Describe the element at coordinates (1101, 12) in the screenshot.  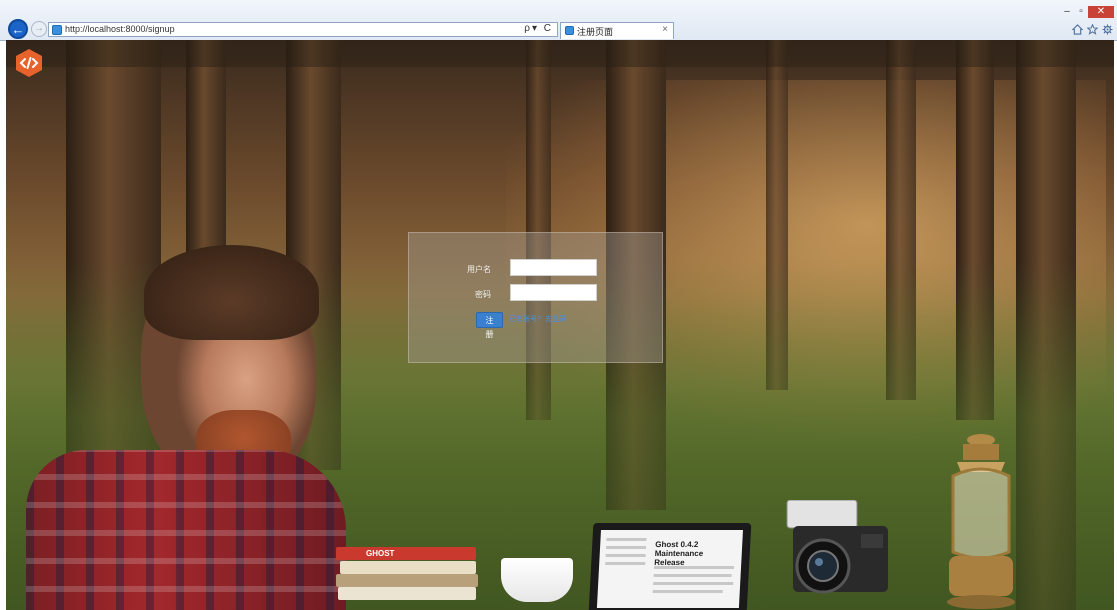
I see `close-window-button: ✕` at that location.